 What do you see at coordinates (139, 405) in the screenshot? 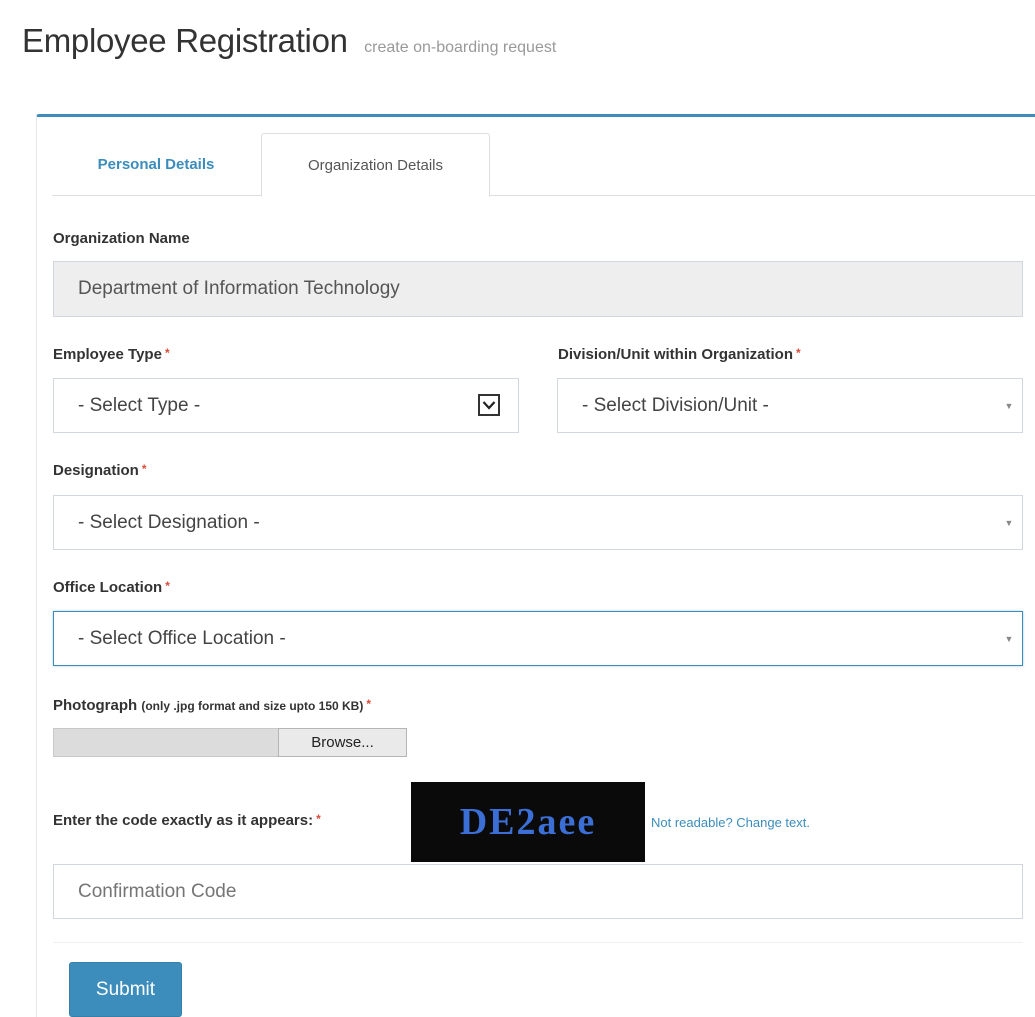
I see `employee-type-selected: - Select Type -` at bounding box center [139, 405].